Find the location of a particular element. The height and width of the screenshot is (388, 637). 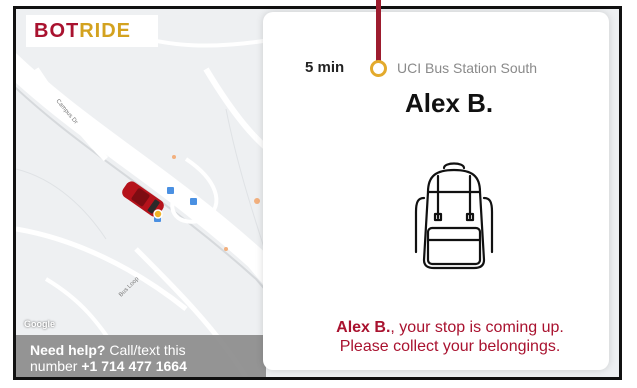

route-line is located at coordinates (378, 31).